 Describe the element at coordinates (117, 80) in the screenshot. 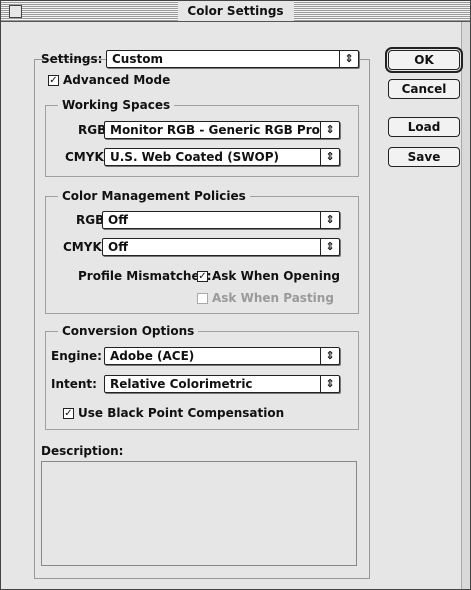

I see `advanced-mode-label: Advanced Mode` at that location.